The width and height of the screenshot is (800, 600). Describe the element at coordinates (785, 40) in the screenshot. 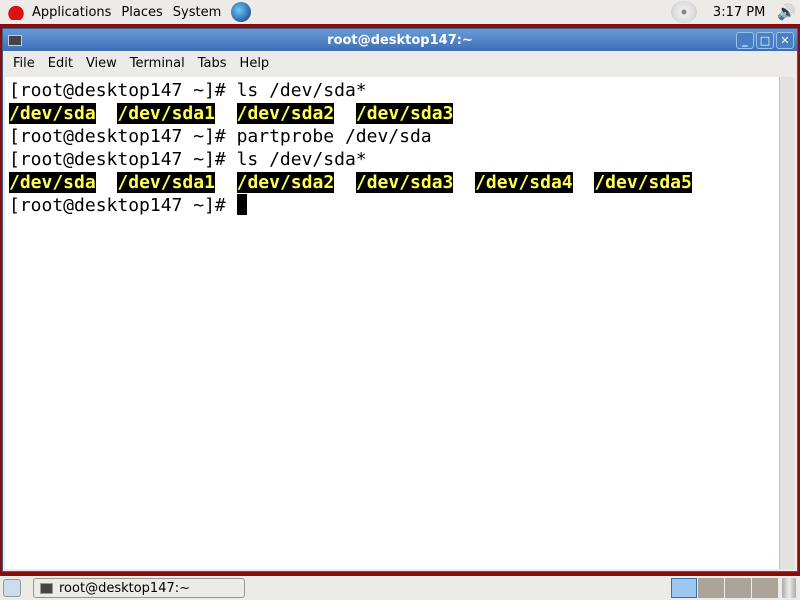

I see `close-button: ✕` at that location.